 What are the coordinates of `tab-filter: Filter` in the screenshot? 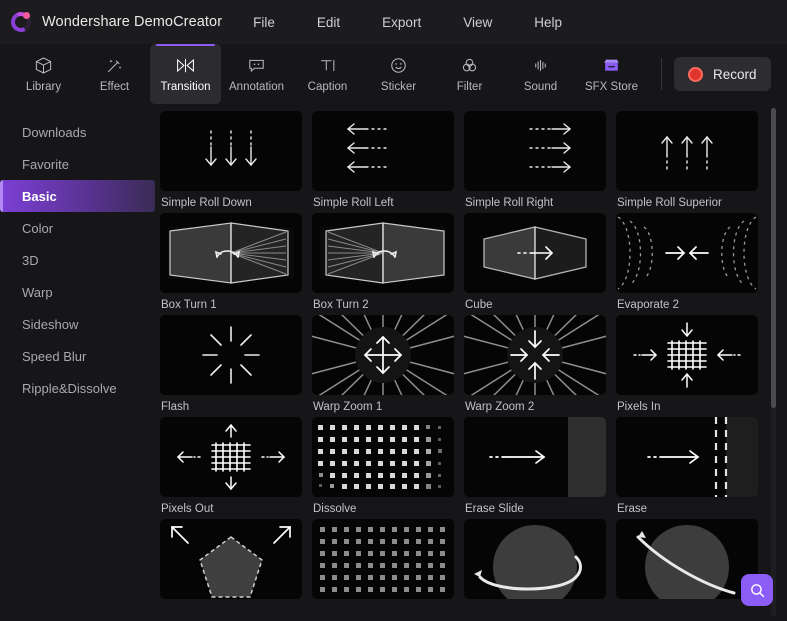 It's located at (469, 74).